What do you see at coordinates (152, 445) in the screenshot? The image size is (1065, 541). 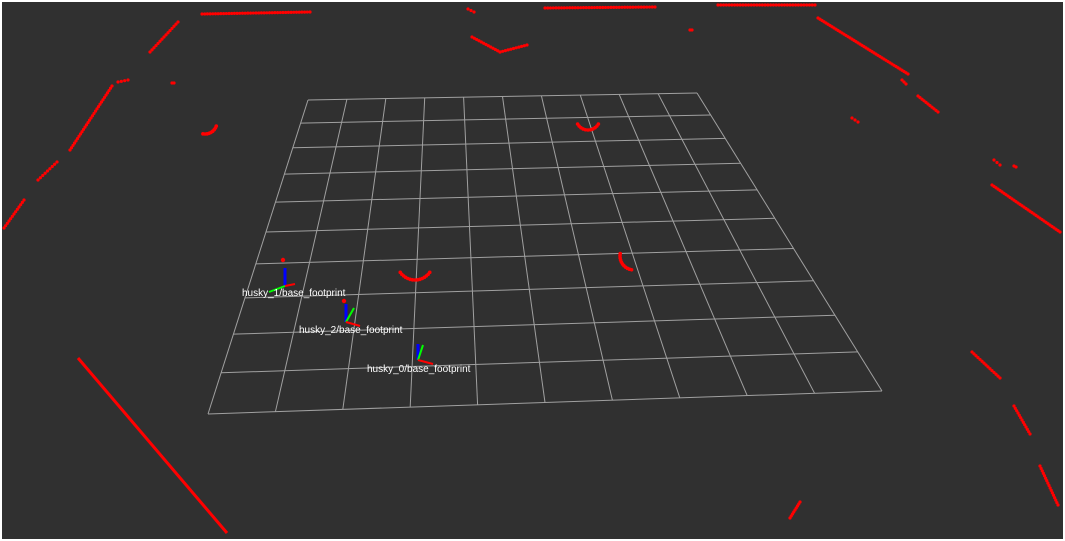 I see `laser-line` at bounding box center [152, 445].